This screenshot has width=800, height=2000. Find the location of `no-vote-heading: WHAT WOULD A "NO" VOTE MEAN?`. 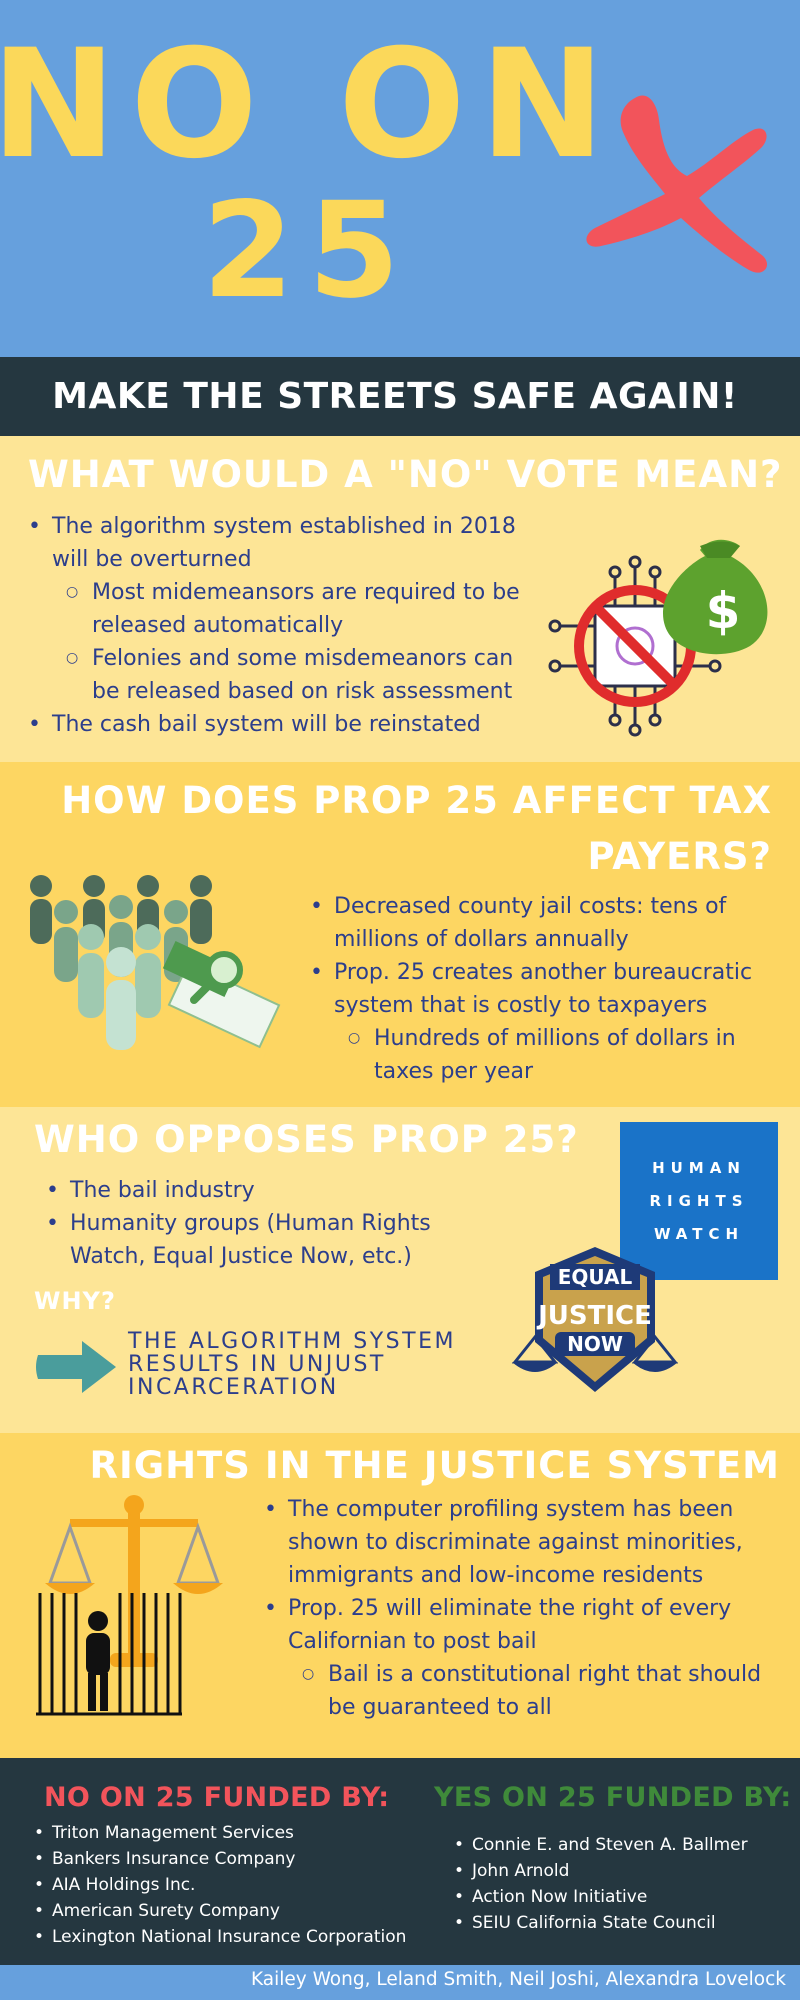

no-vote-heading: WHAT WOULD A "NO" VOTE MEAN? is located at coordinates (405, 474).